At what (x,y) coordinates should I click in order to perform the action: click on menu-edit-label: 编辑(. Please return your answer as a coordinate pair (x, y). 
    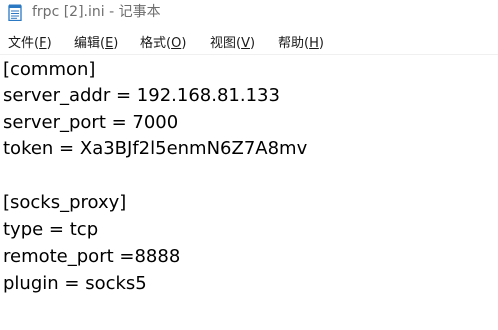
    Looking at the image, I should click on (90, 43).